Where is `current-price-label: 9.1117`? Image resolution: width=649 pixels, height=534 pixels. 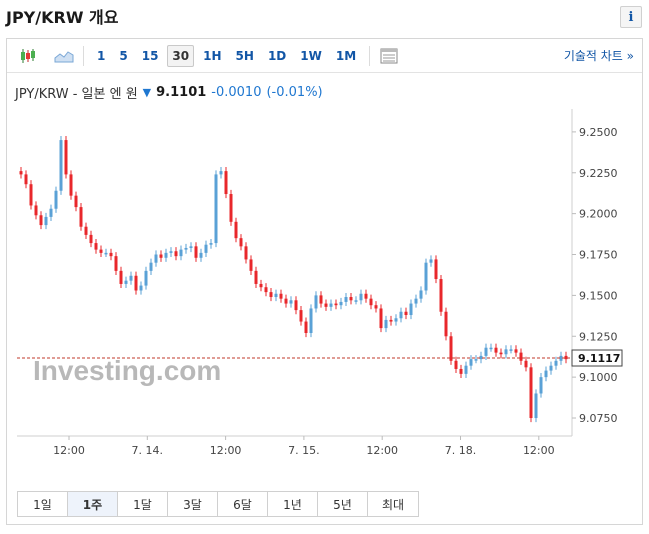 current-price-label: 9.1117 is located at coordinates (599, 358).